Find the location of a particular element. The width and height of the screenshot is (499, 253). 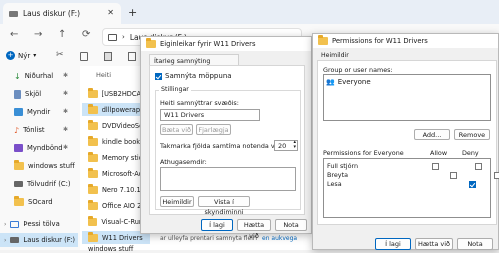

add-share-button: Bæta við is located at coordinates (176, 129).